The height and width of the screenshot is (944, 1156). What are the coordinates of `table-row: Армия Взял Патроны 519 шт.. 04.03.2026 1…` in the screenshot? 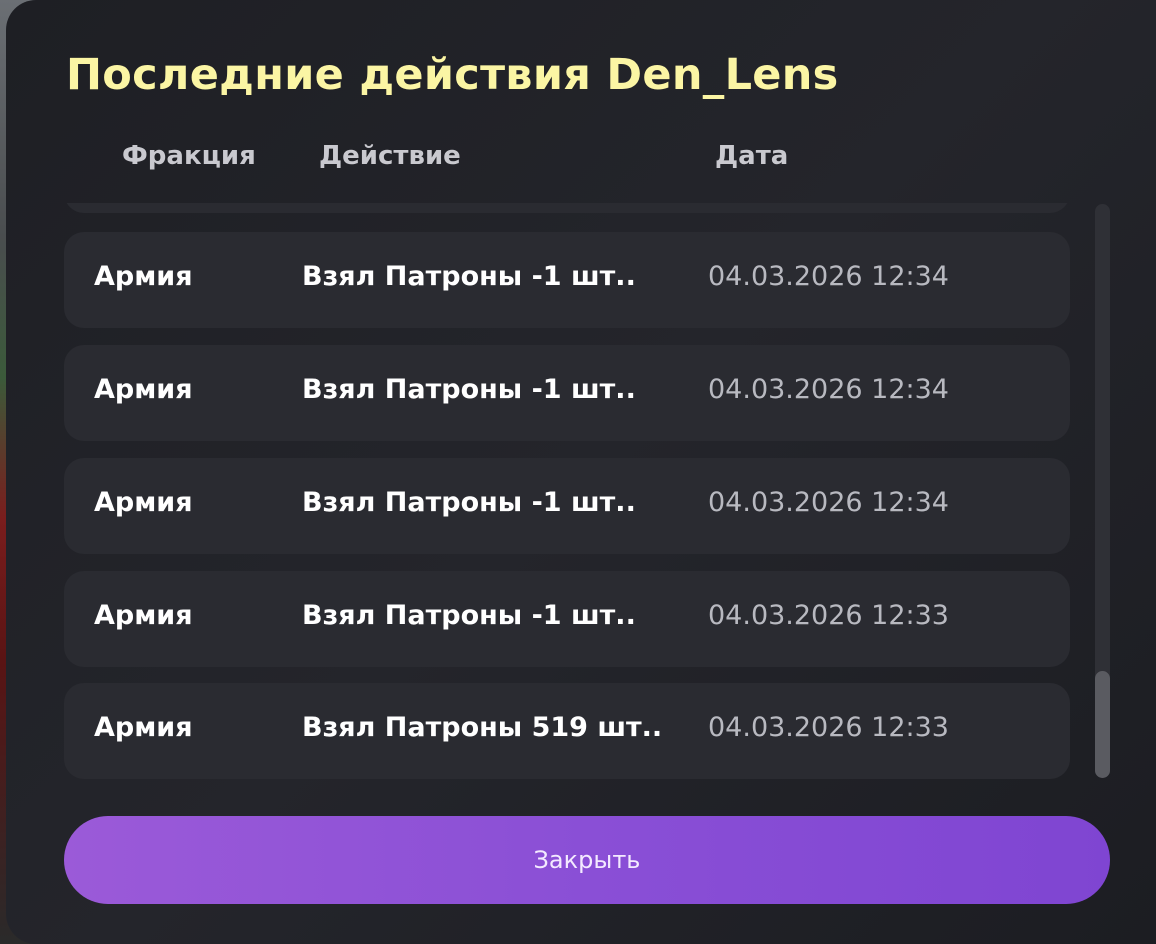 It's located at (567, 731).